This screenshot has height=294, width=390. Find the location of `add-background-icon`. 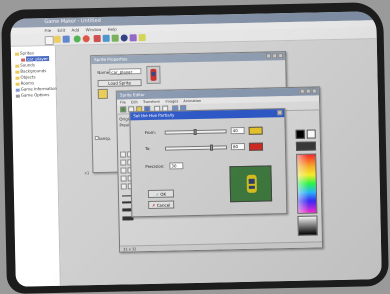

add-background-icon is located at coordinates (115, 38).